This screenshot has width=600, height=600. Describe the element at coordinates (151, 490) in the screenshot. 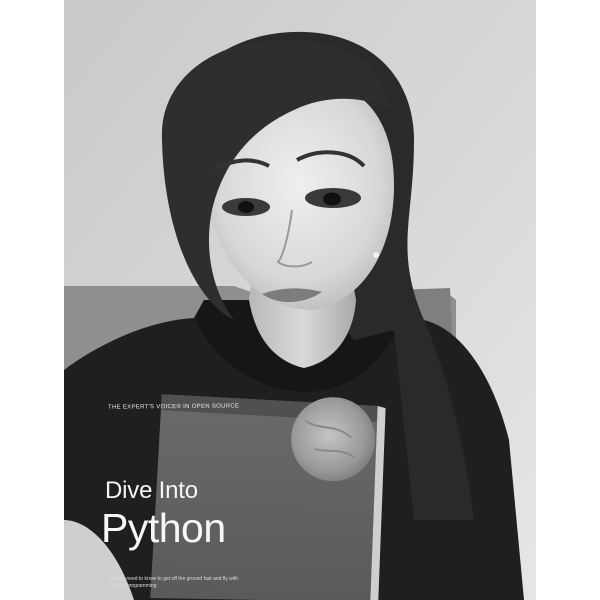

I see `book-title-line-1: Dive Into` at that location.